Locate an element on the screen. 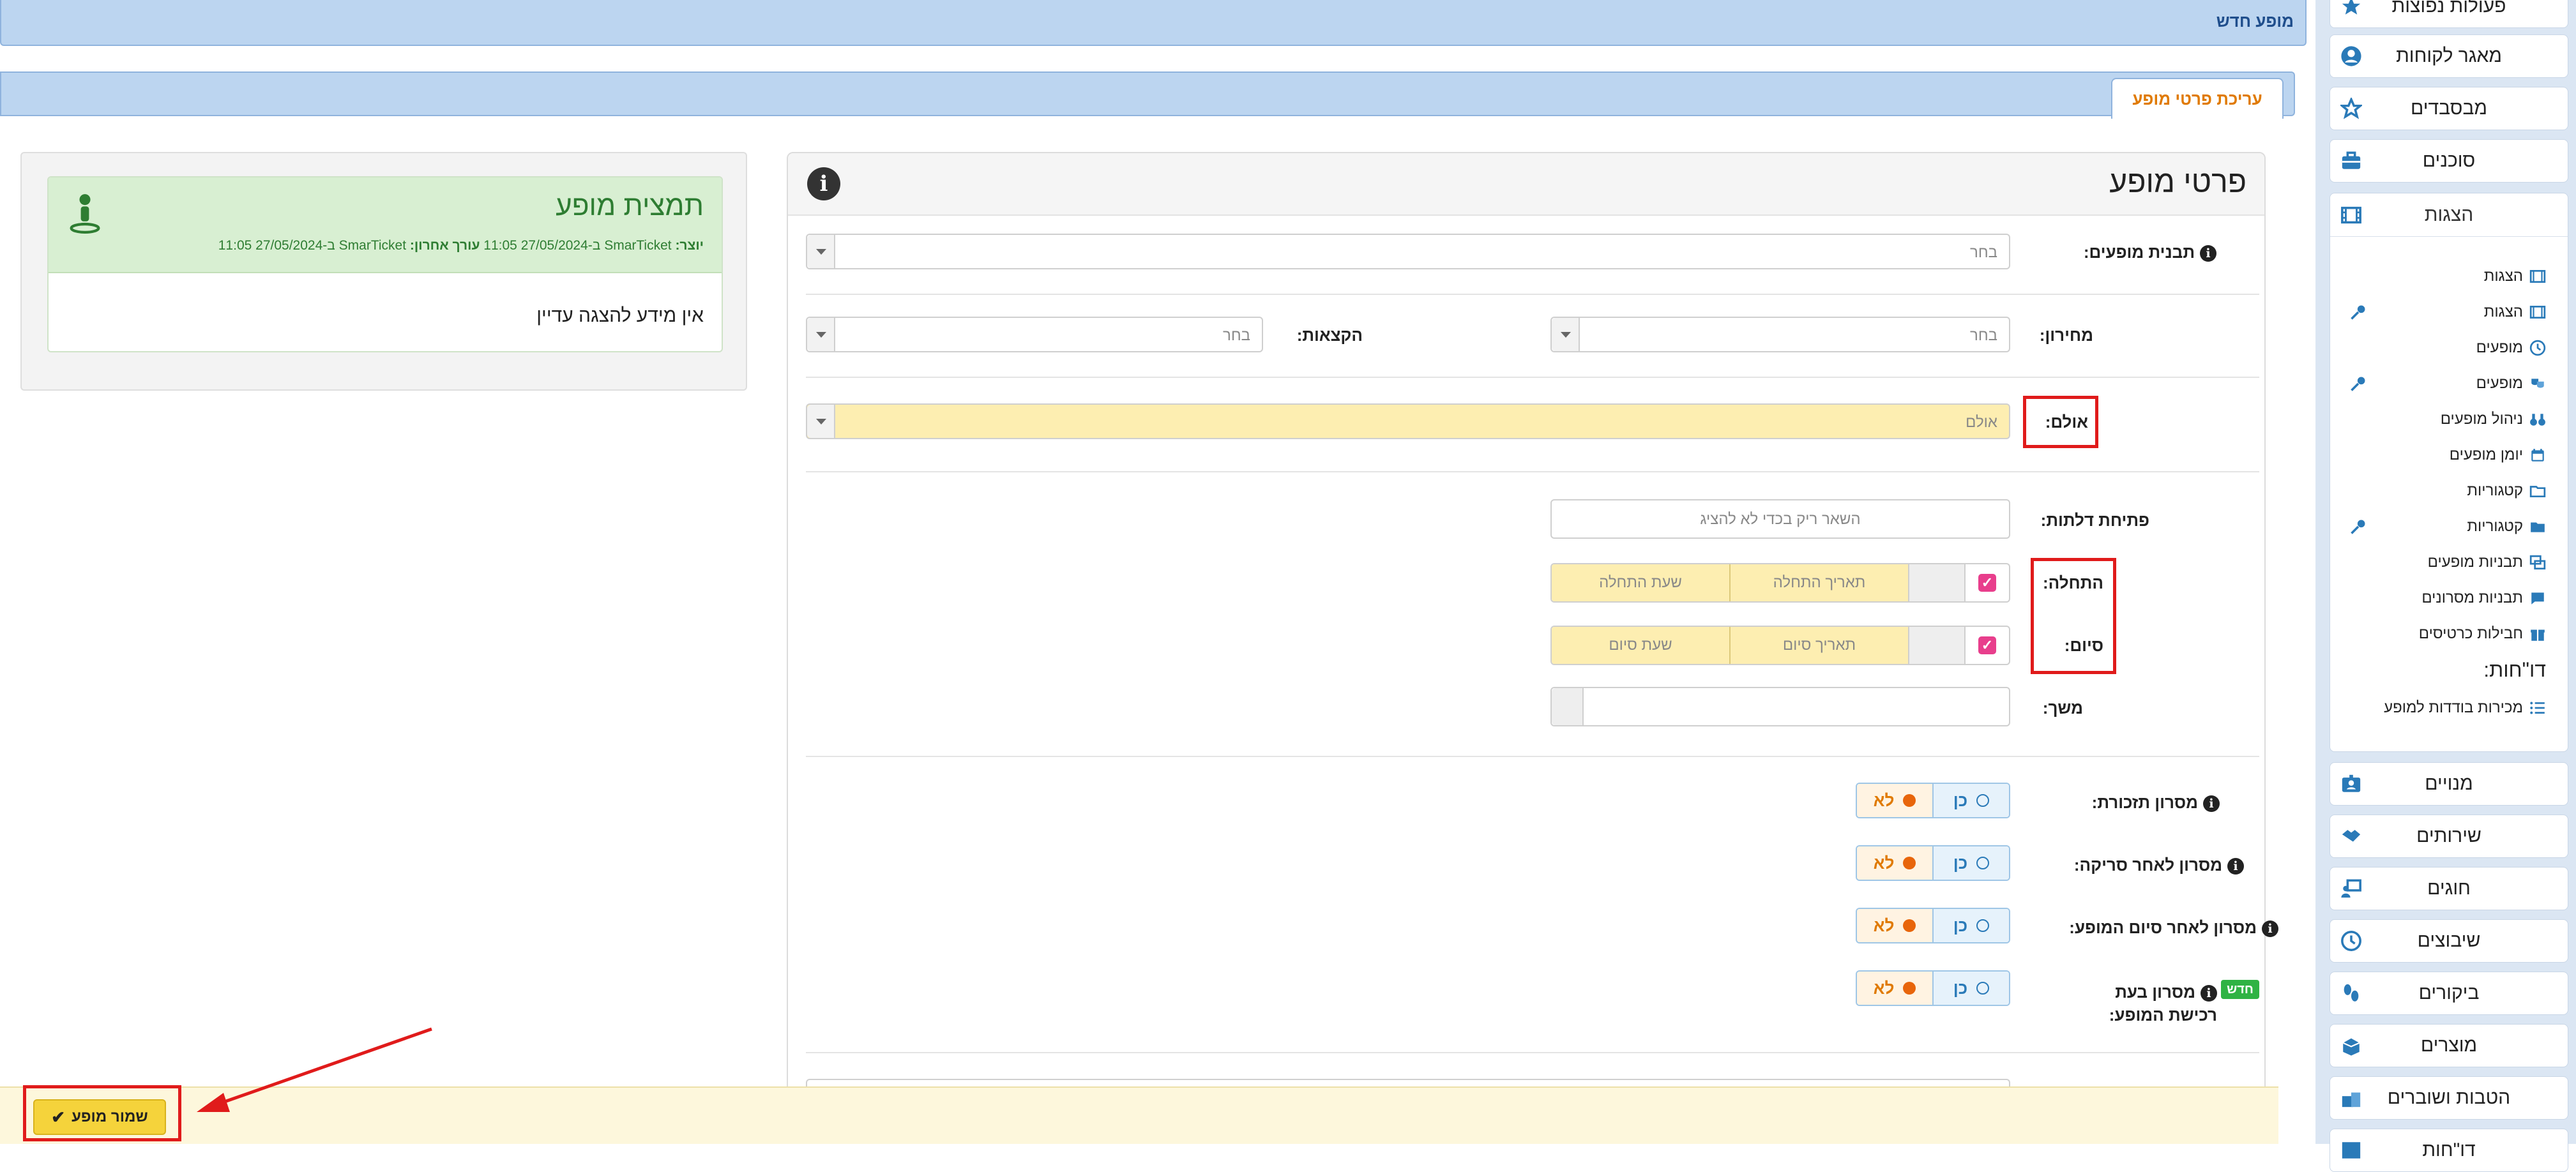  arrow-head-icon is located at coordinates (214, 1102).